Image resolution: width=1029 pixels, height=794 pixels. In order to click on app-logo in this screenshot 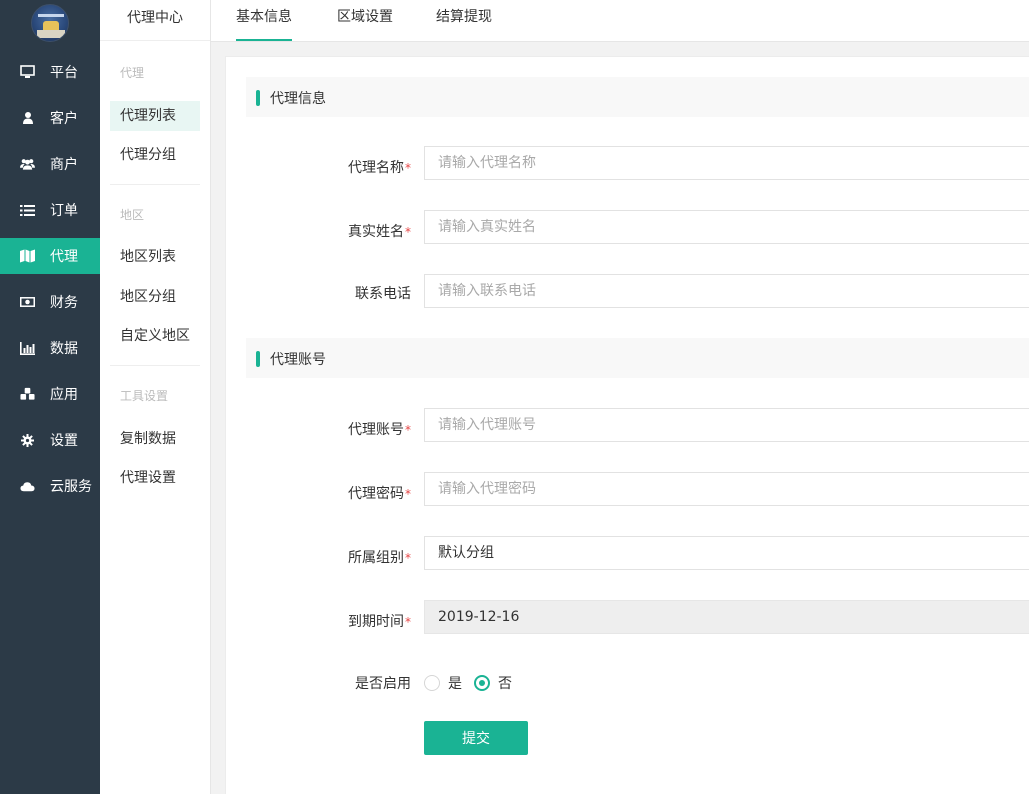, I will do `click(50, 23)`.